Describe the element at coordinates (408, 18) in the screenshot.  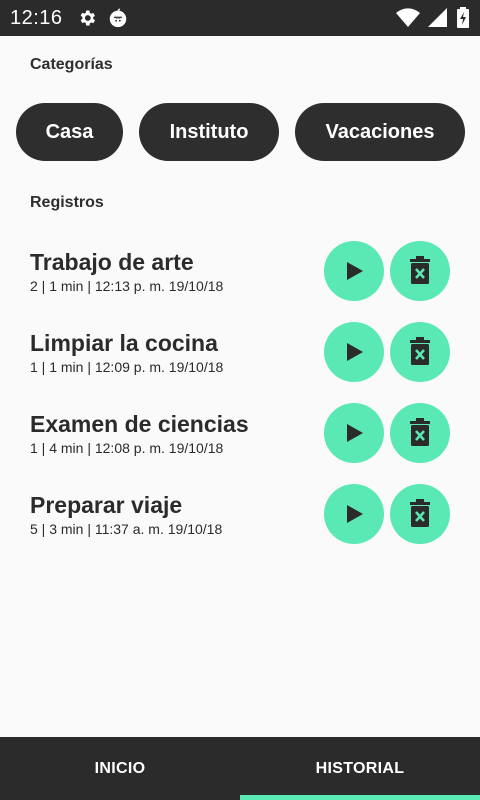
I see `wifi-icon` at that location.